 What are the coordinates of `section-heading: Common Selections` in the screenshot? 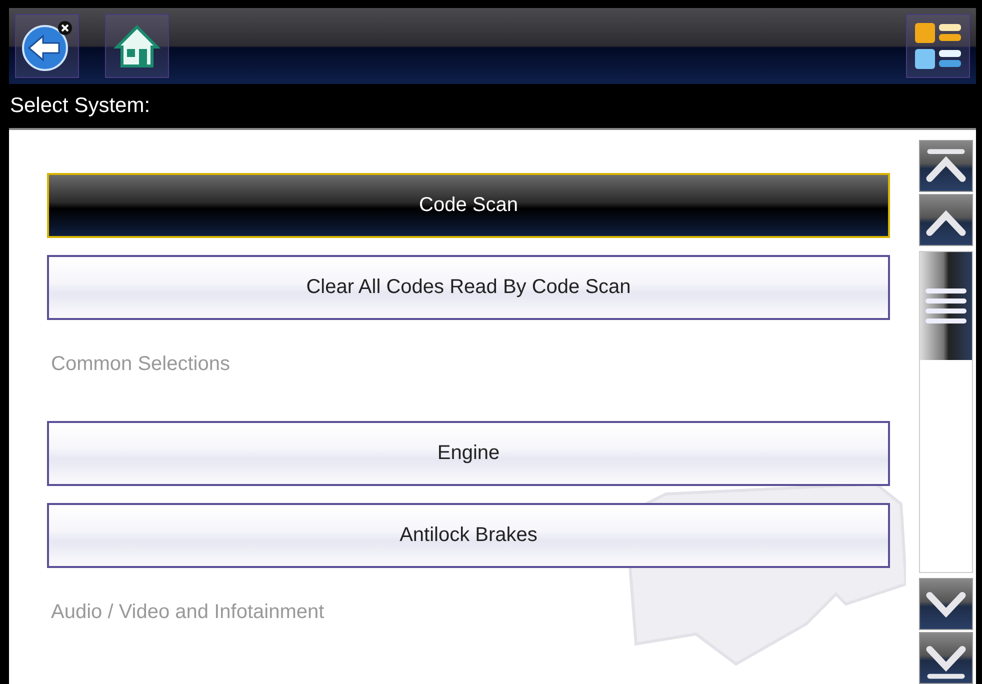 It's located at (140, 364).